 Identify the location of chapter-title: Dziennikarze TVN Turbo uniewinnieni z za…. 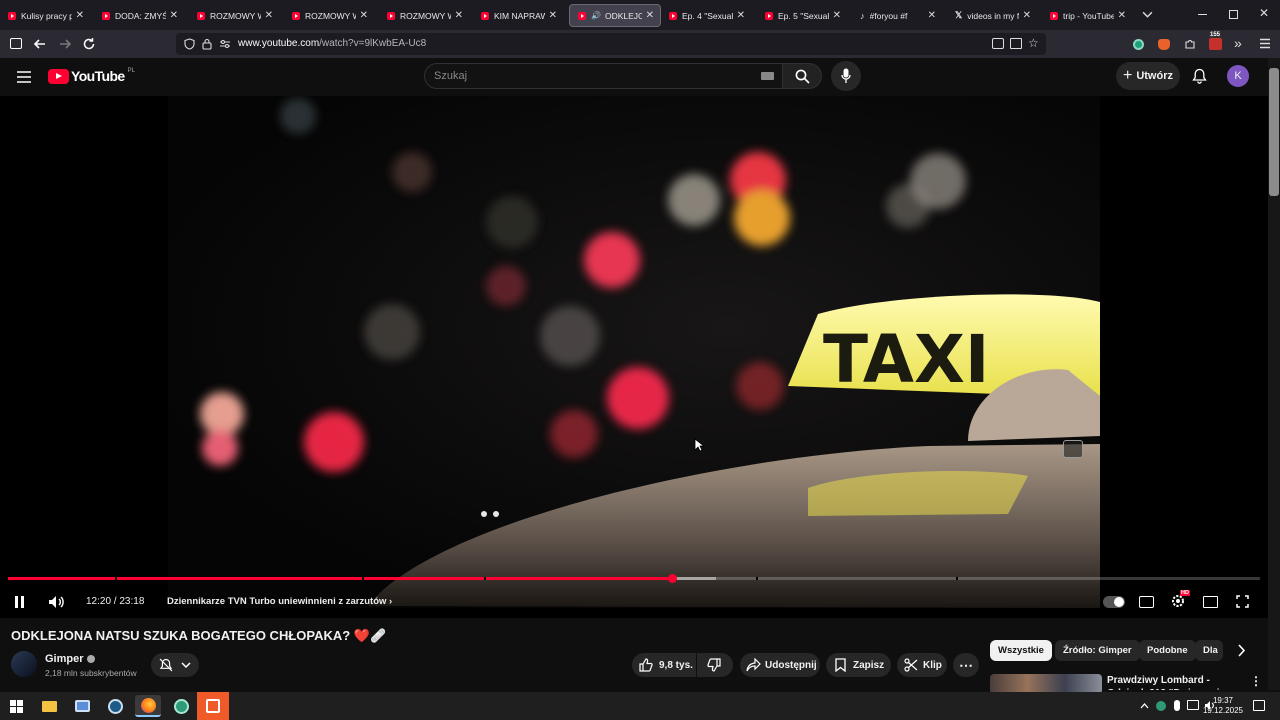
(279, 601).